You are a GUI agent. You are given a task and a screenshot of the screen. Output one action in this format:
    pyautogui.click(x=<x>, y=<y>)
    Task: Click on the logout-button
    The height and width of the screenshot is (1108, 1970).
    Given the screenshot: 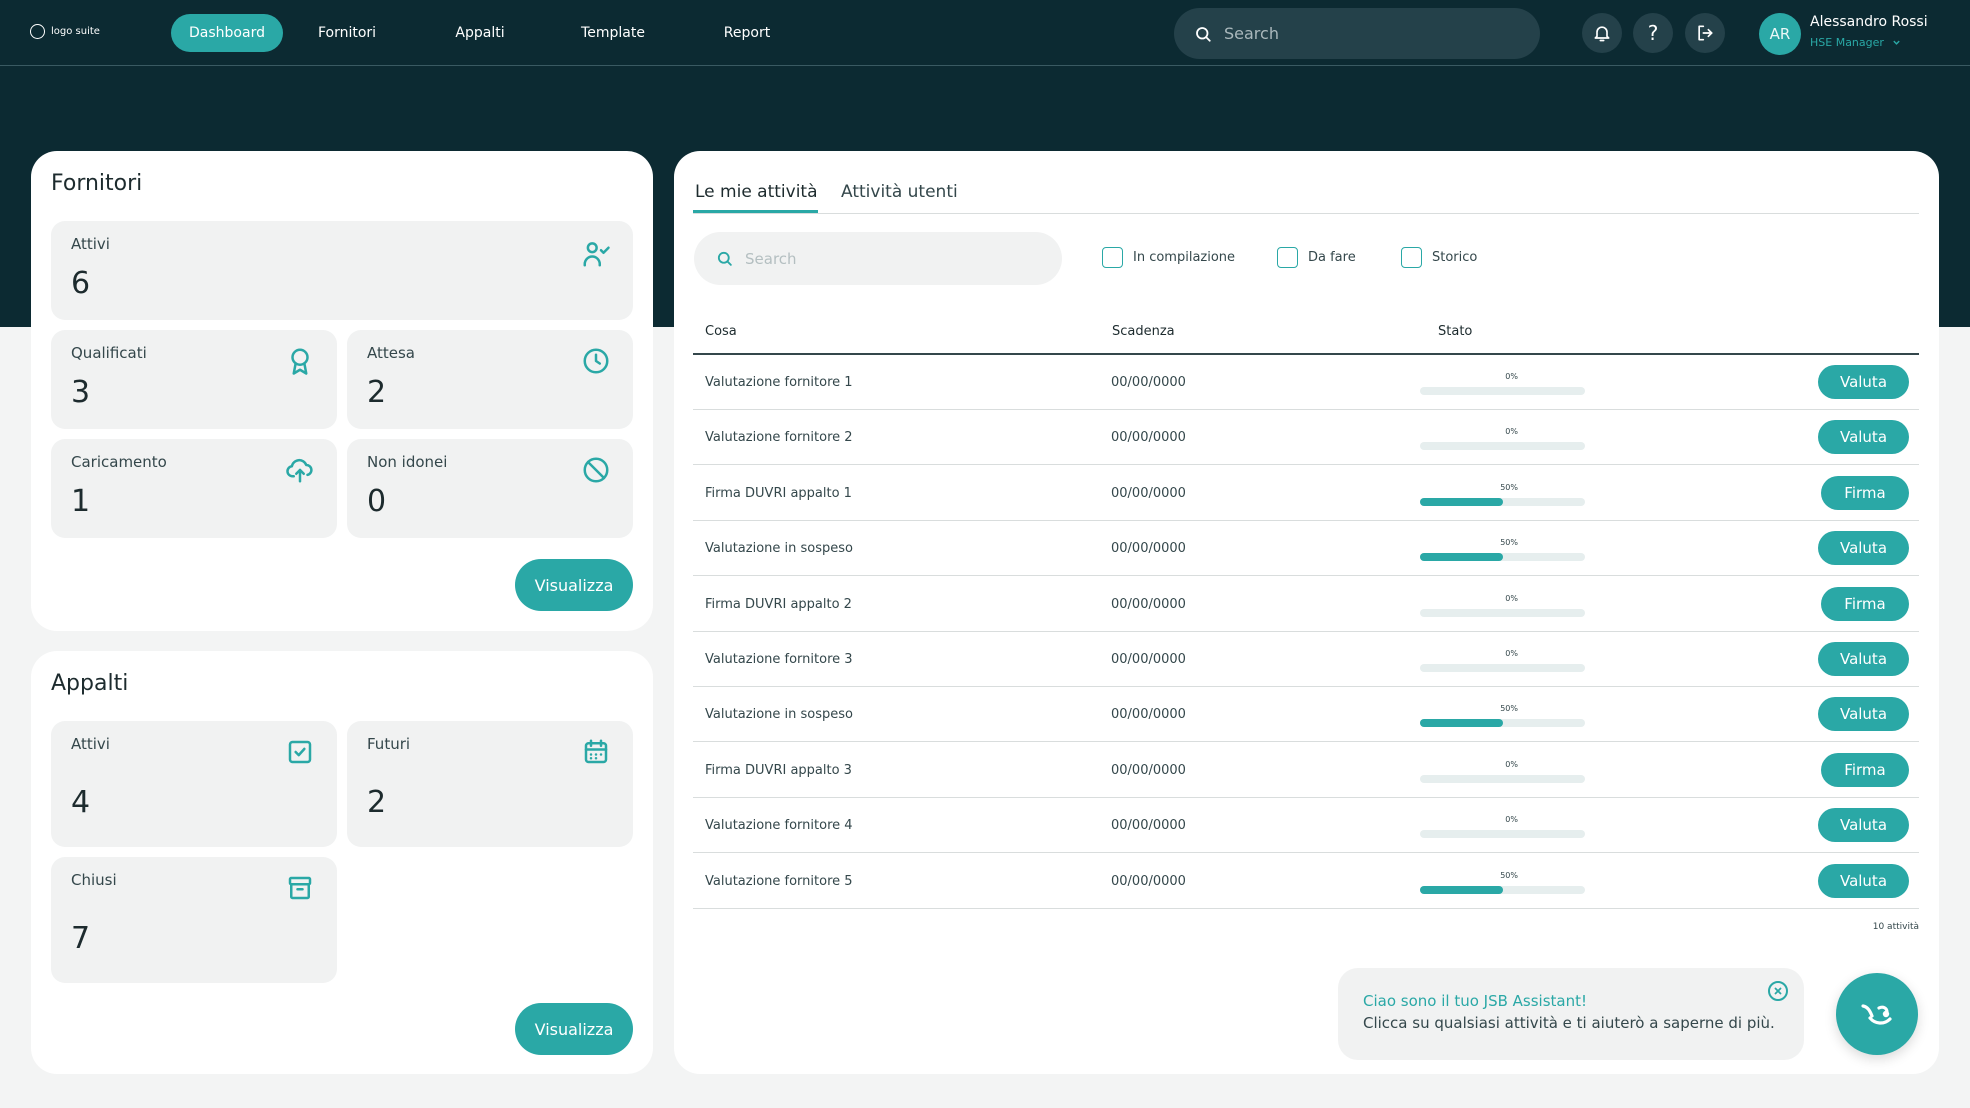 What is the action you would take?
    pyautogui.click(x=1705, y=33)
    